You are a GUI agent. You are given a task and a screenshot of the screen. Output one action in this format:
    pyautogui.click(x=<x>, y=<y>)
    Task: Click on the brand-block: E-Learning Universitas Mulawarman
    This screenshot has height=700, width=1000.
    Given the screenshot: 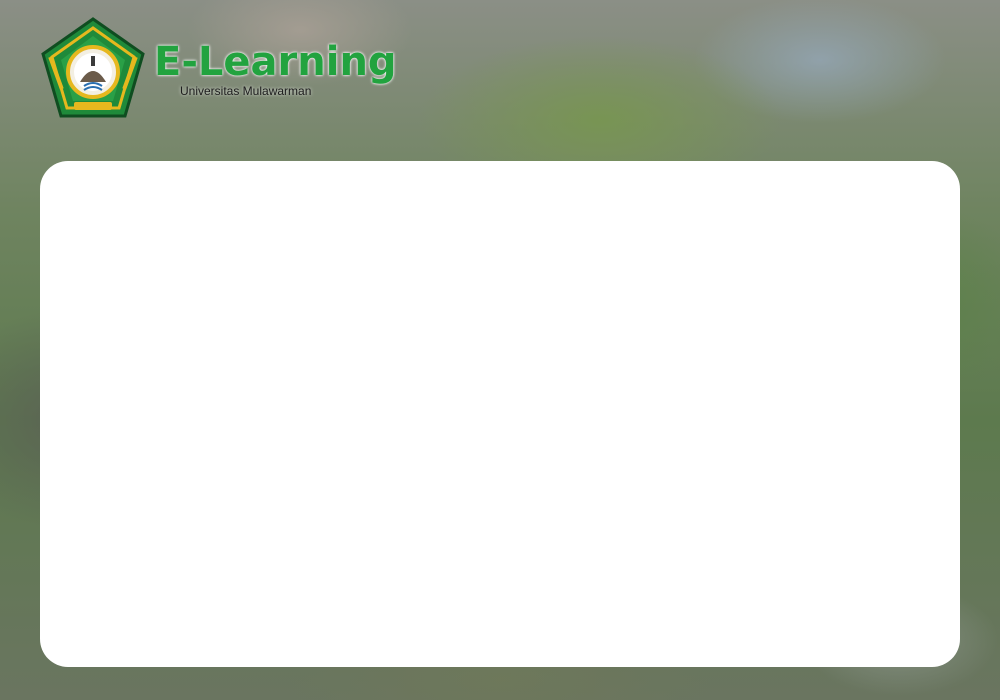 What is the action you would take?
    pyautogui.click(x=275, y=68)
    